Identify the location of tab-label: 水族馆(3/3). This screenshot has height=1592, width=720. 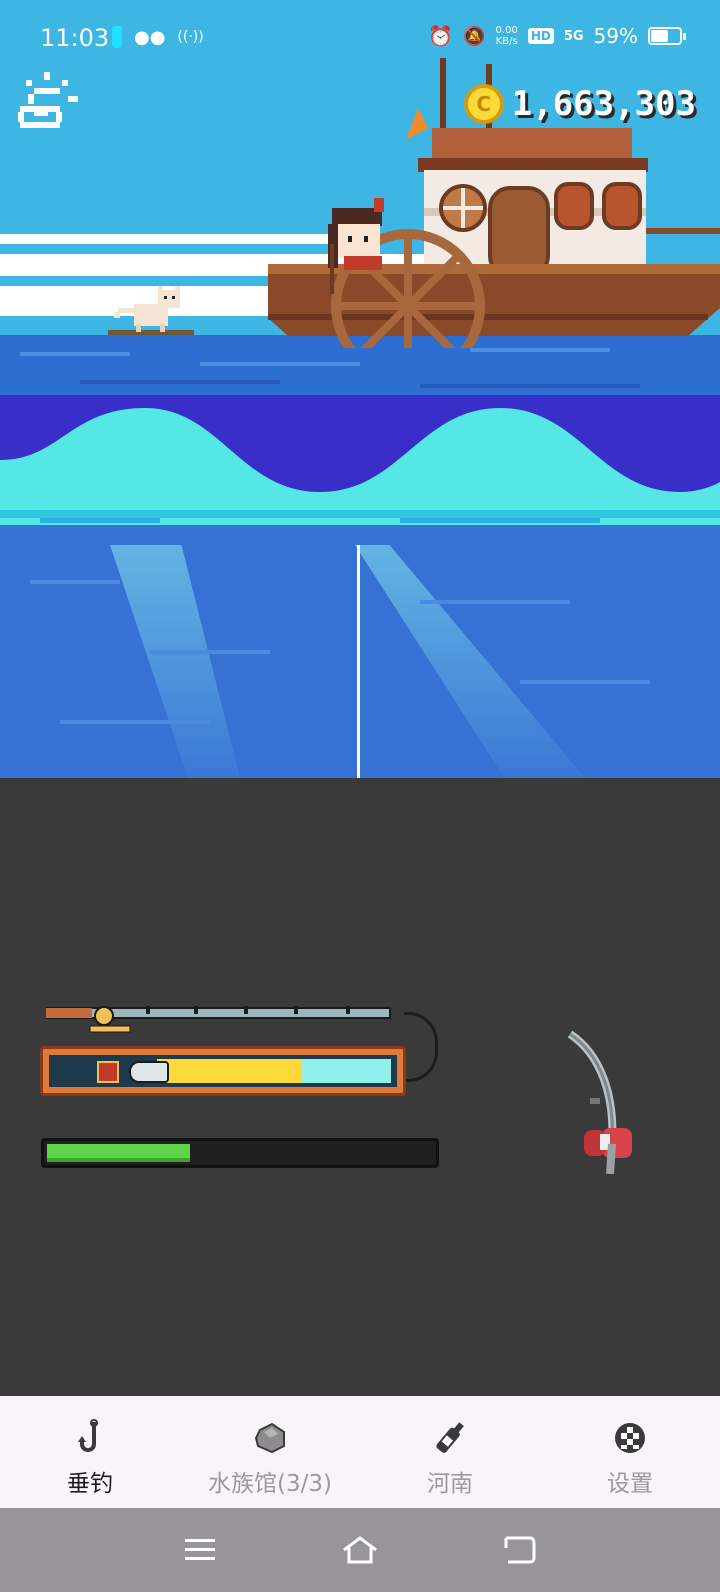
(270, 1484).